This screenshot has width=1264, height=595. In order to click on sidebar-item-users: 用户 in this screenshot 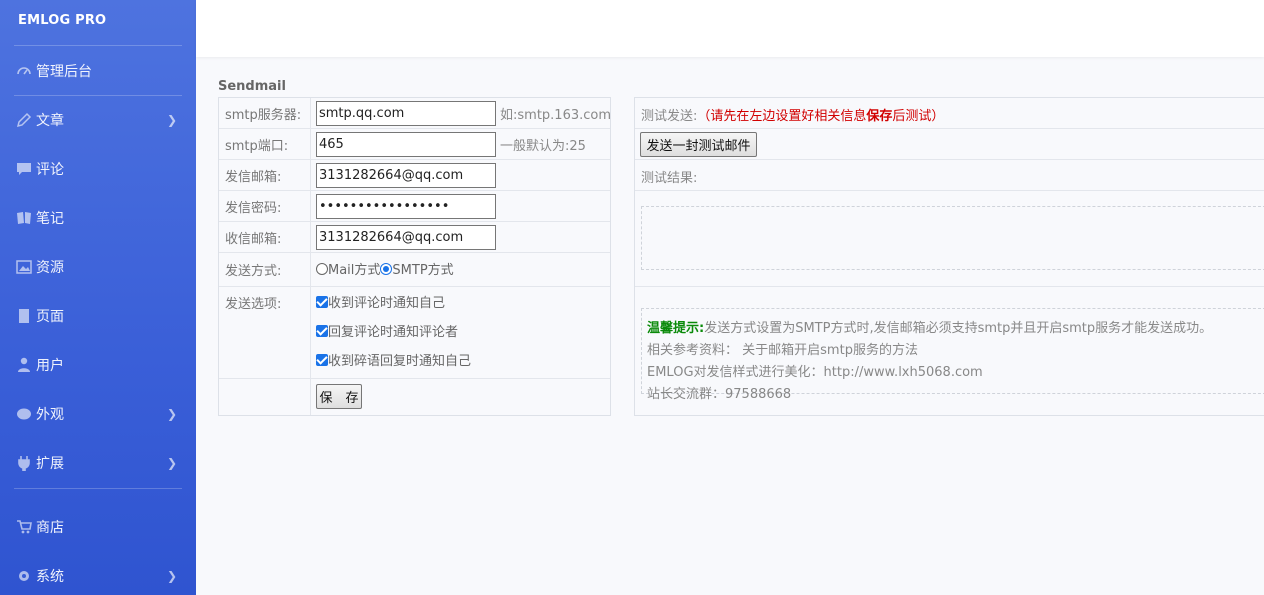, I will do `click(98, 365)`.